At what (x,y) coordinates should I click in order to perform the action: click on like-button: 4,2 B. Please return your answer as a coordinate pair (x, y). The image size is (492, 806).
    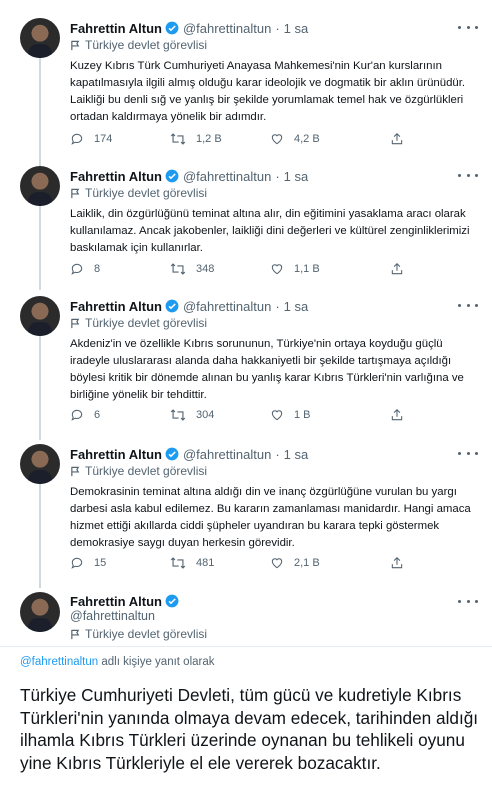
    Looking at the image, I should click on (320, 139).